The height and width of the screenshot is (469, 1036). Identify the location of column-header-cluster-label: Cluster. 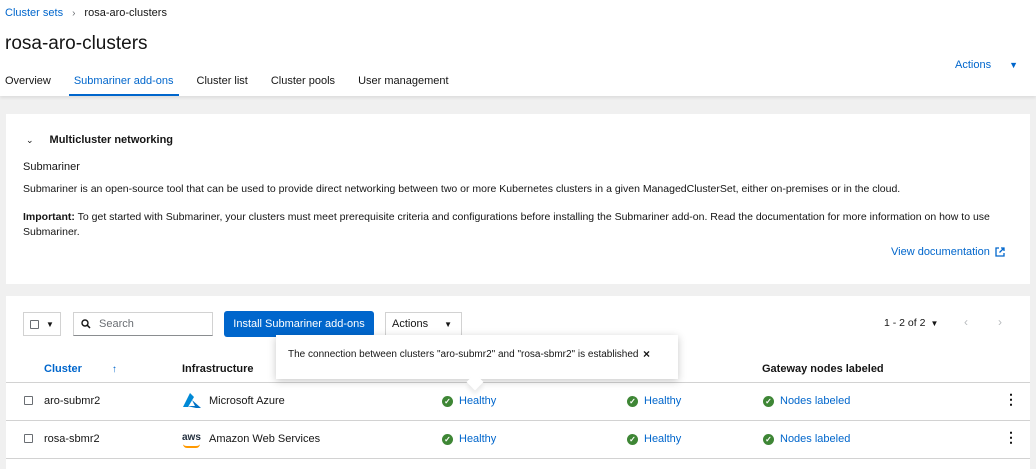
(63, 369).